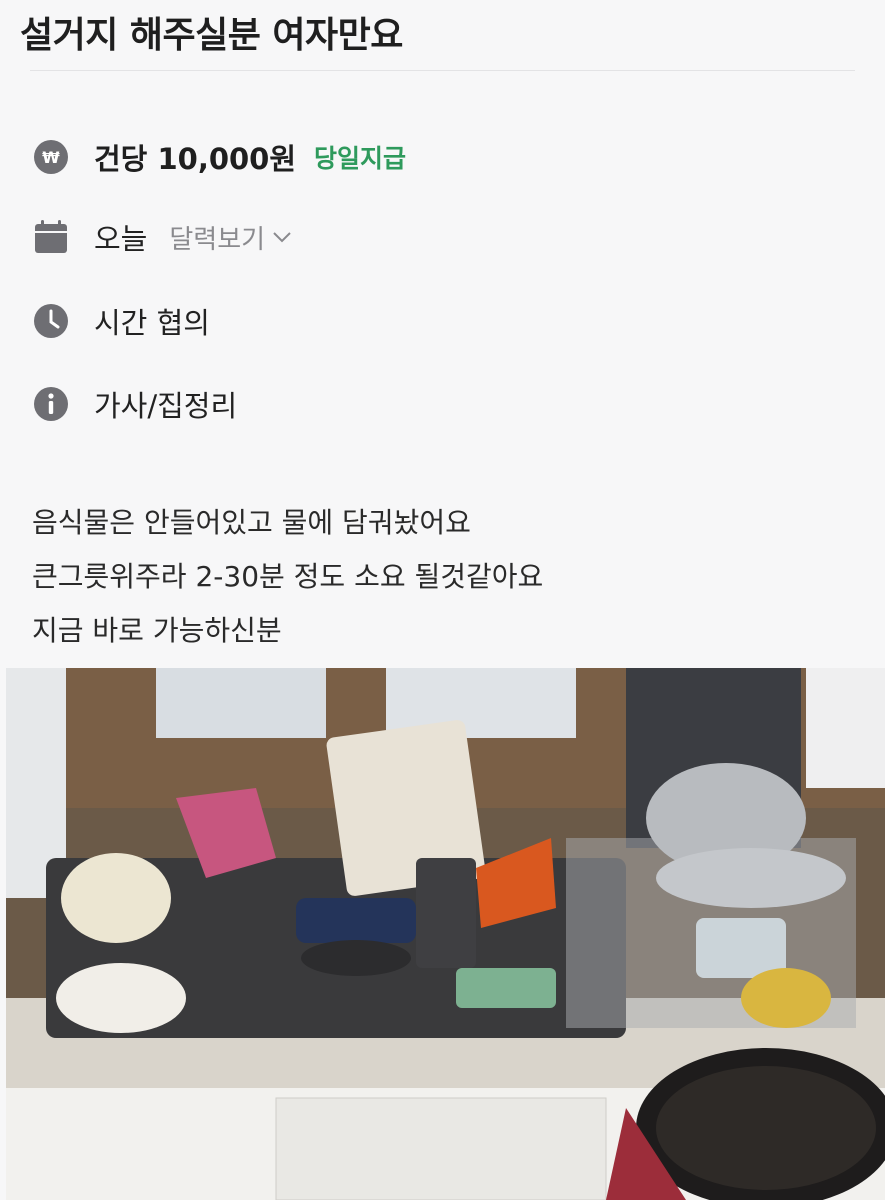 The image size is (885, 1200). What do you see at coordinates (51, 404) in the screenshot?
I see `info-icon` at bounding box center [51, 404].